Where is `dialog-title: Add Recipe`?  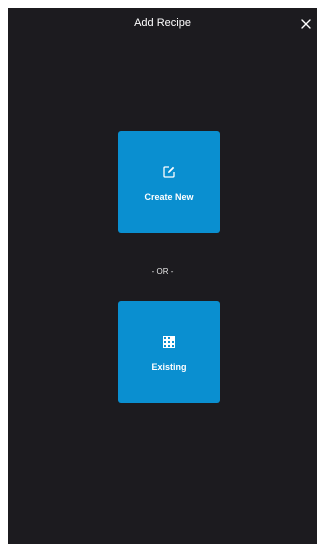 dialog-title: Add Recipe is located at coordinates (162, 23).